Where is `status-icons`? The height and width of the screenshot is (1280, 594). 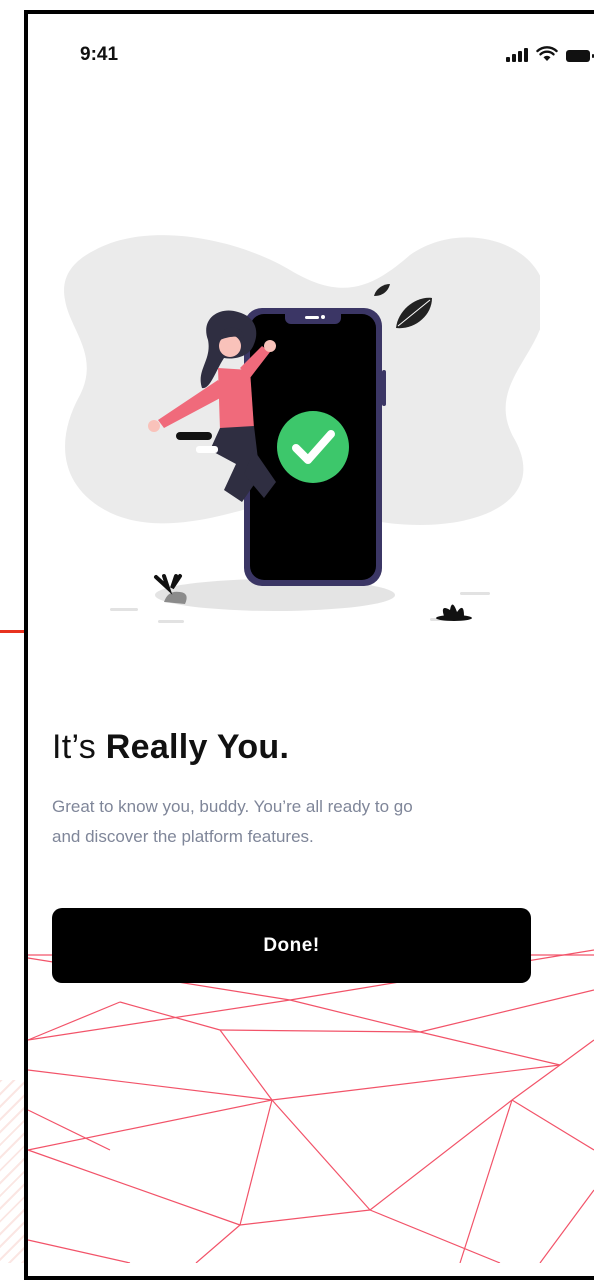 status-icons is located at coordinates (550, 54).